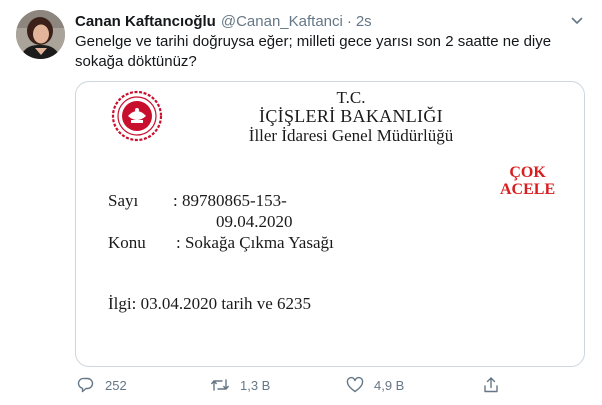  I want to click on author-handle: @Canan_Kaftanci, so click(282, 21).